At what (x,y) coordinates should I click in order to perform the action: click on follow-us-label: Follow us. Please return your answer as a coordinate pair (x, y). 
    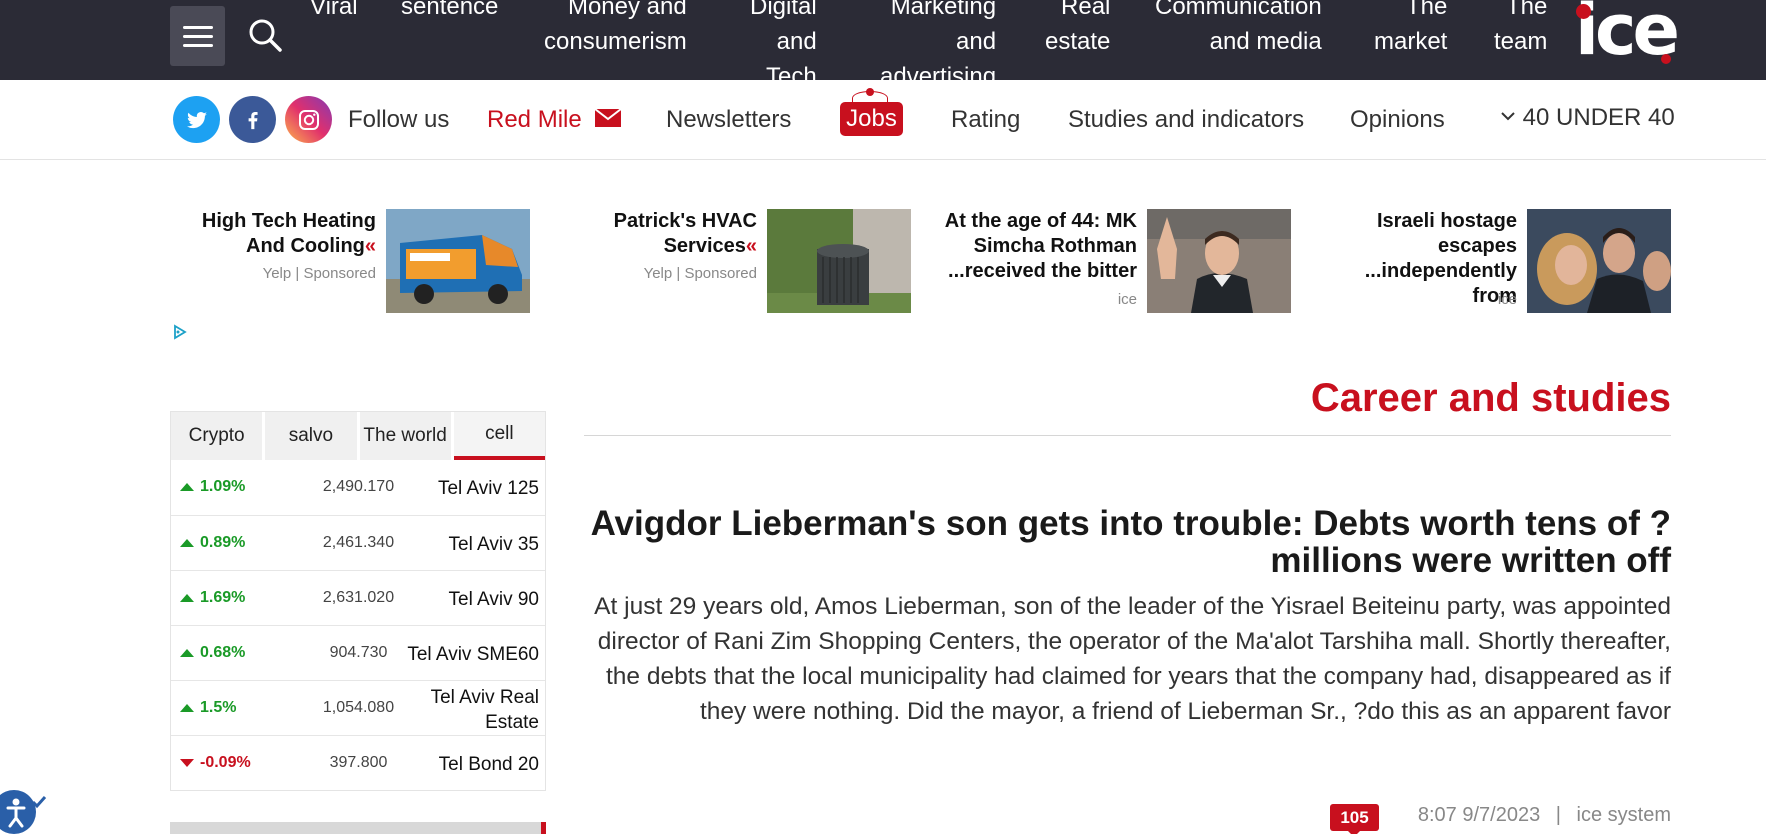
    Looking at the image, I should click on (399, 119).